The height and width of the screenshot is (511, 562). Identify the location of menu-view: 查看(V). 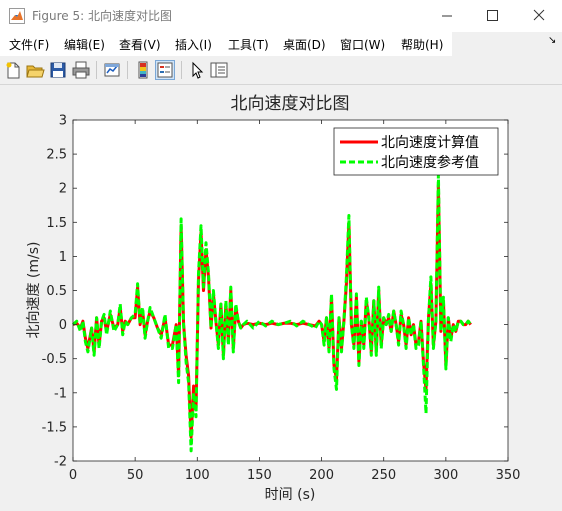
(140, 44).